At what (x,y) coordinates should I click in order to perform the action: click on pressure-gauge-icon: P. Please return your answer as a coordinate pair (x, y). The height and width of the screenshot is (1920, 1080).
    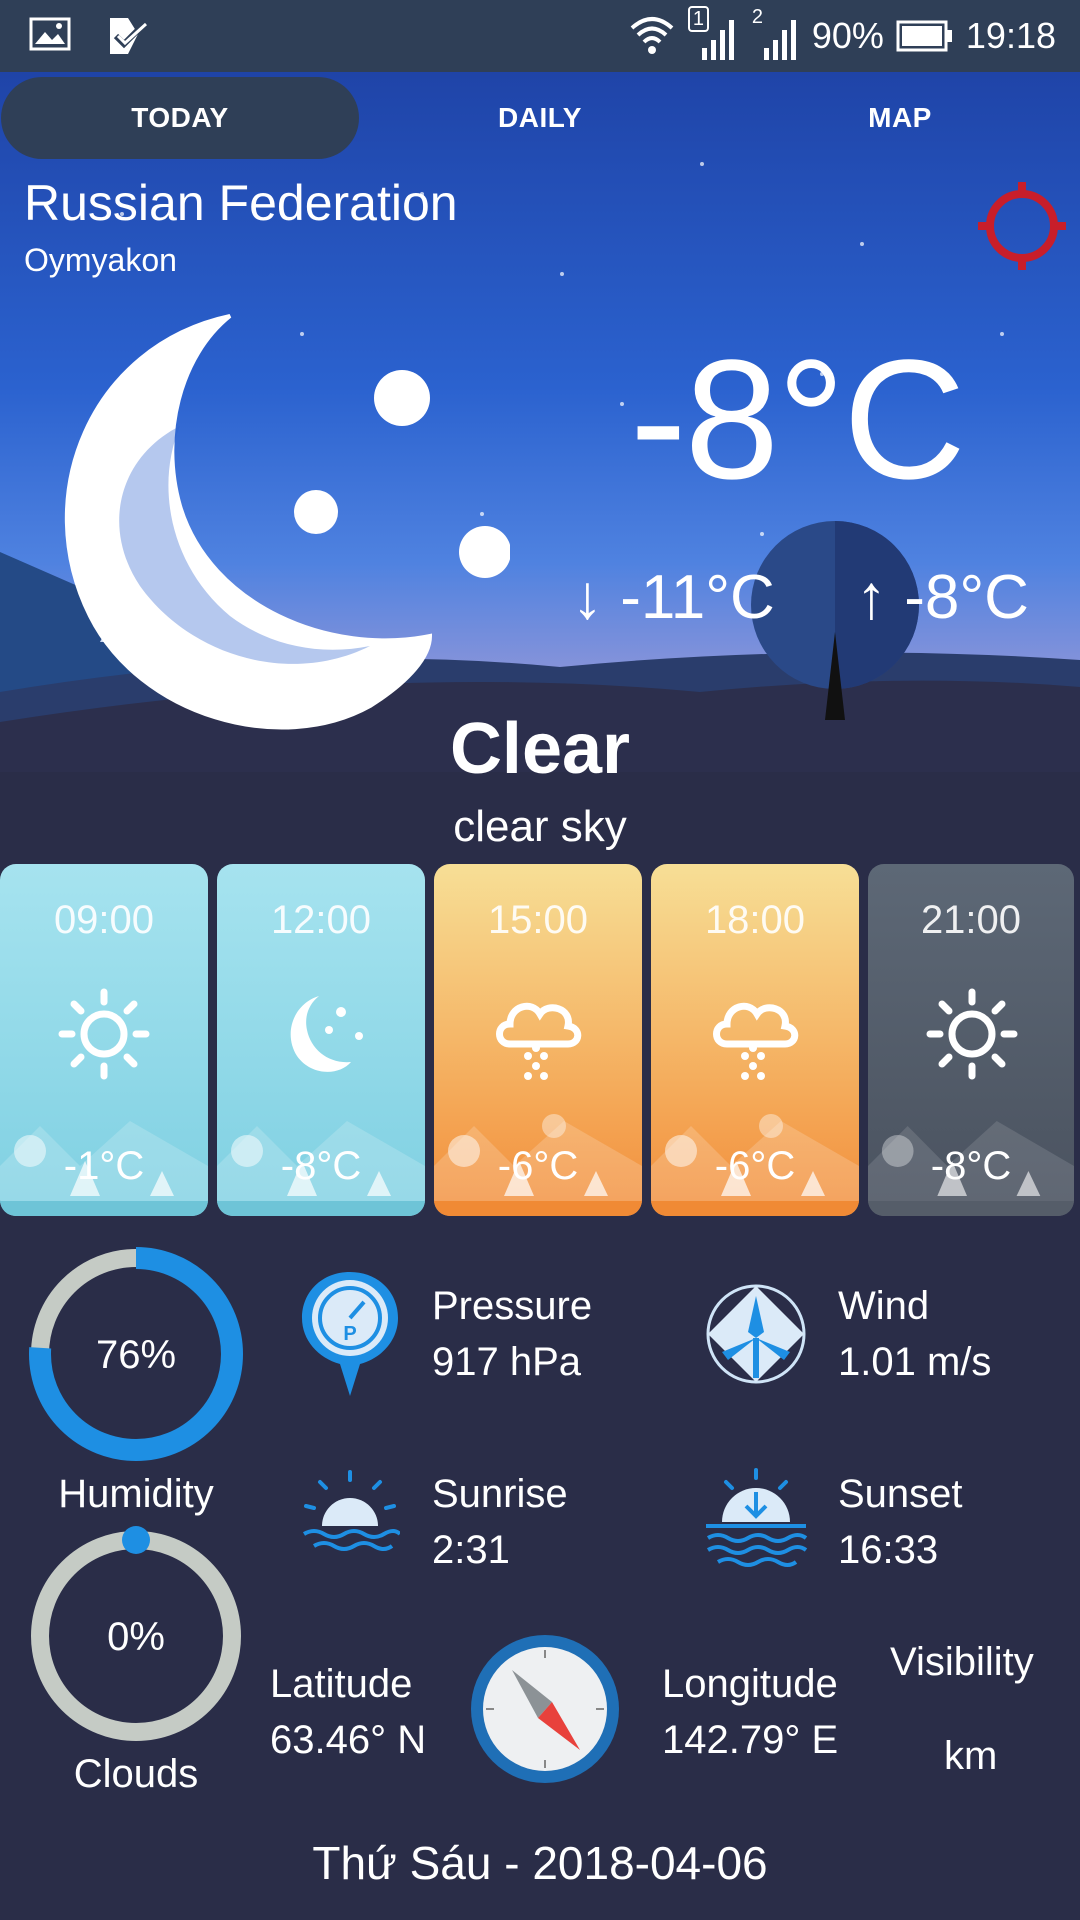
    Looking at the image, I should click on (350, 1334).